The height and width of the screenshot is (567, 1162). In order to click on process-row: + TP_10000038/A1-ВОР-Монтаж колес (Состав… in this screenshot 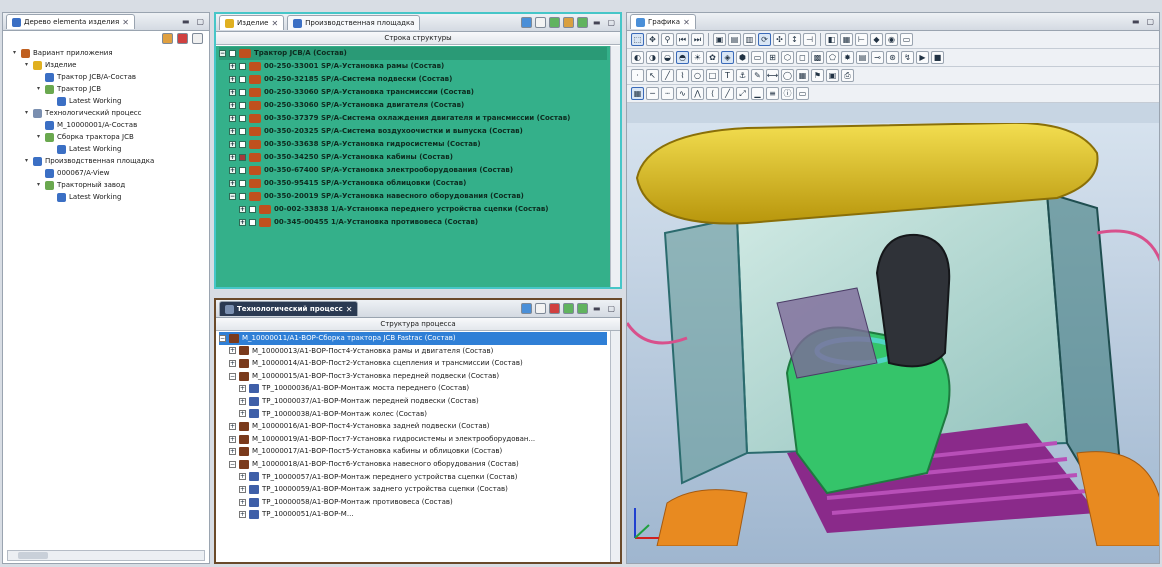, I will do `click(413, 414)`.